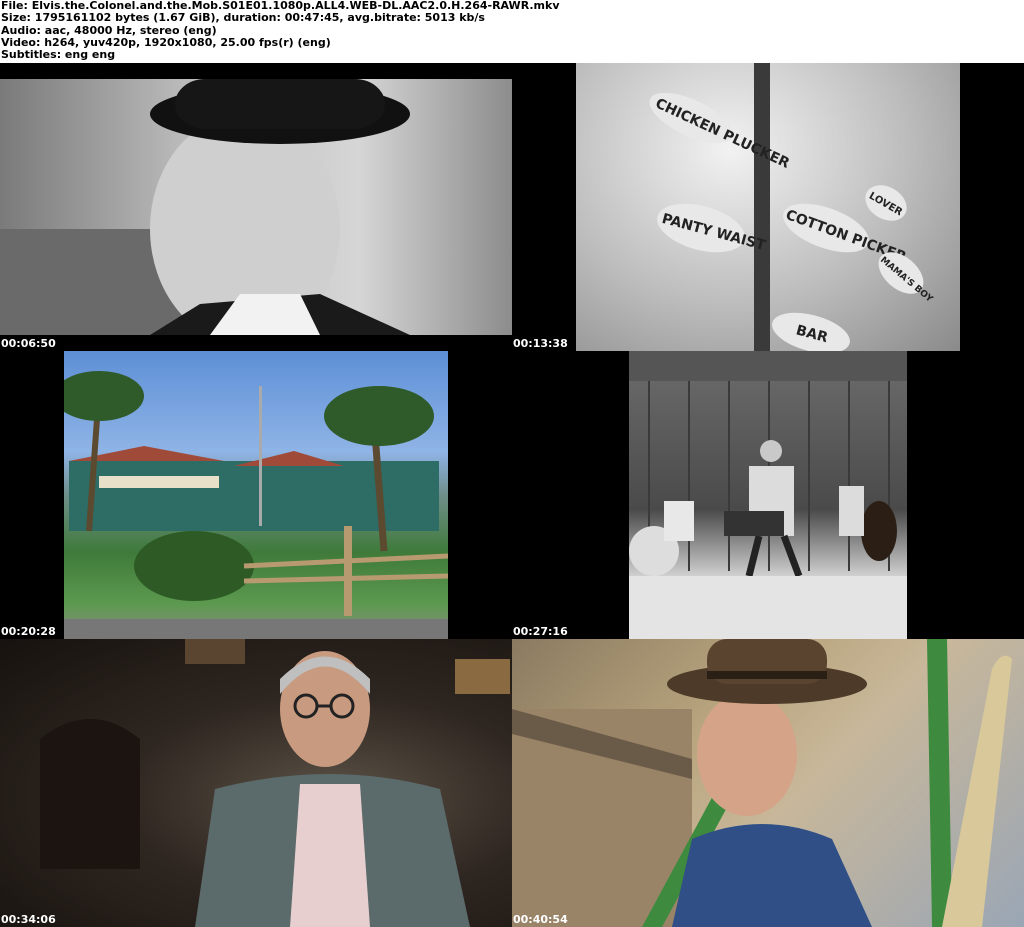 This screenshot has width=1024, height=927. Describe the element at coordinates (275, 783) in the screenshot. I see `interview-image` at that location.